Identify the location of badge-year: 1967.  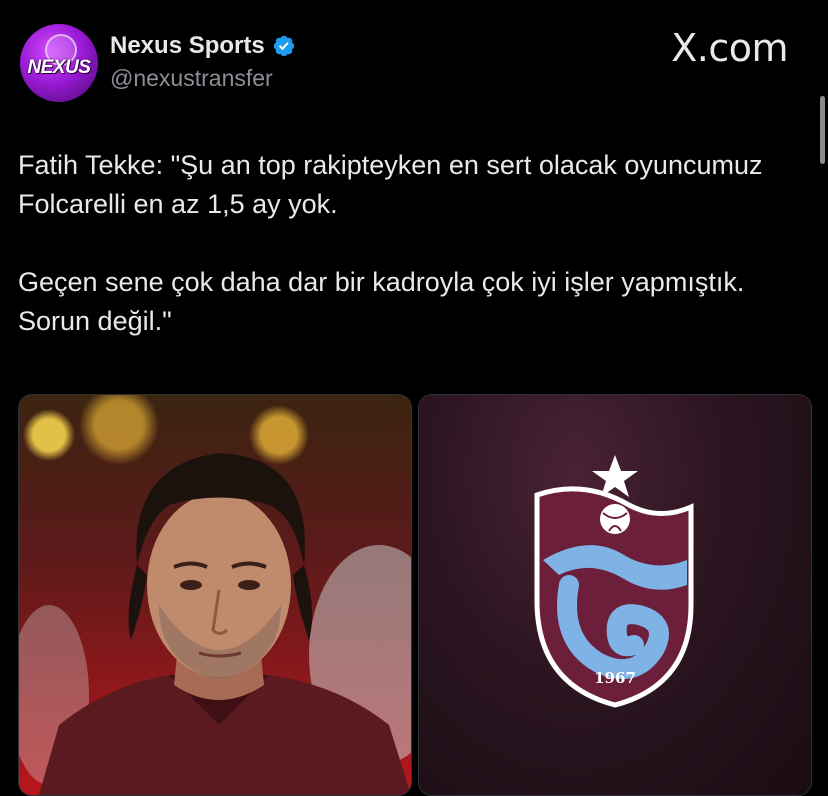
(615, 678).